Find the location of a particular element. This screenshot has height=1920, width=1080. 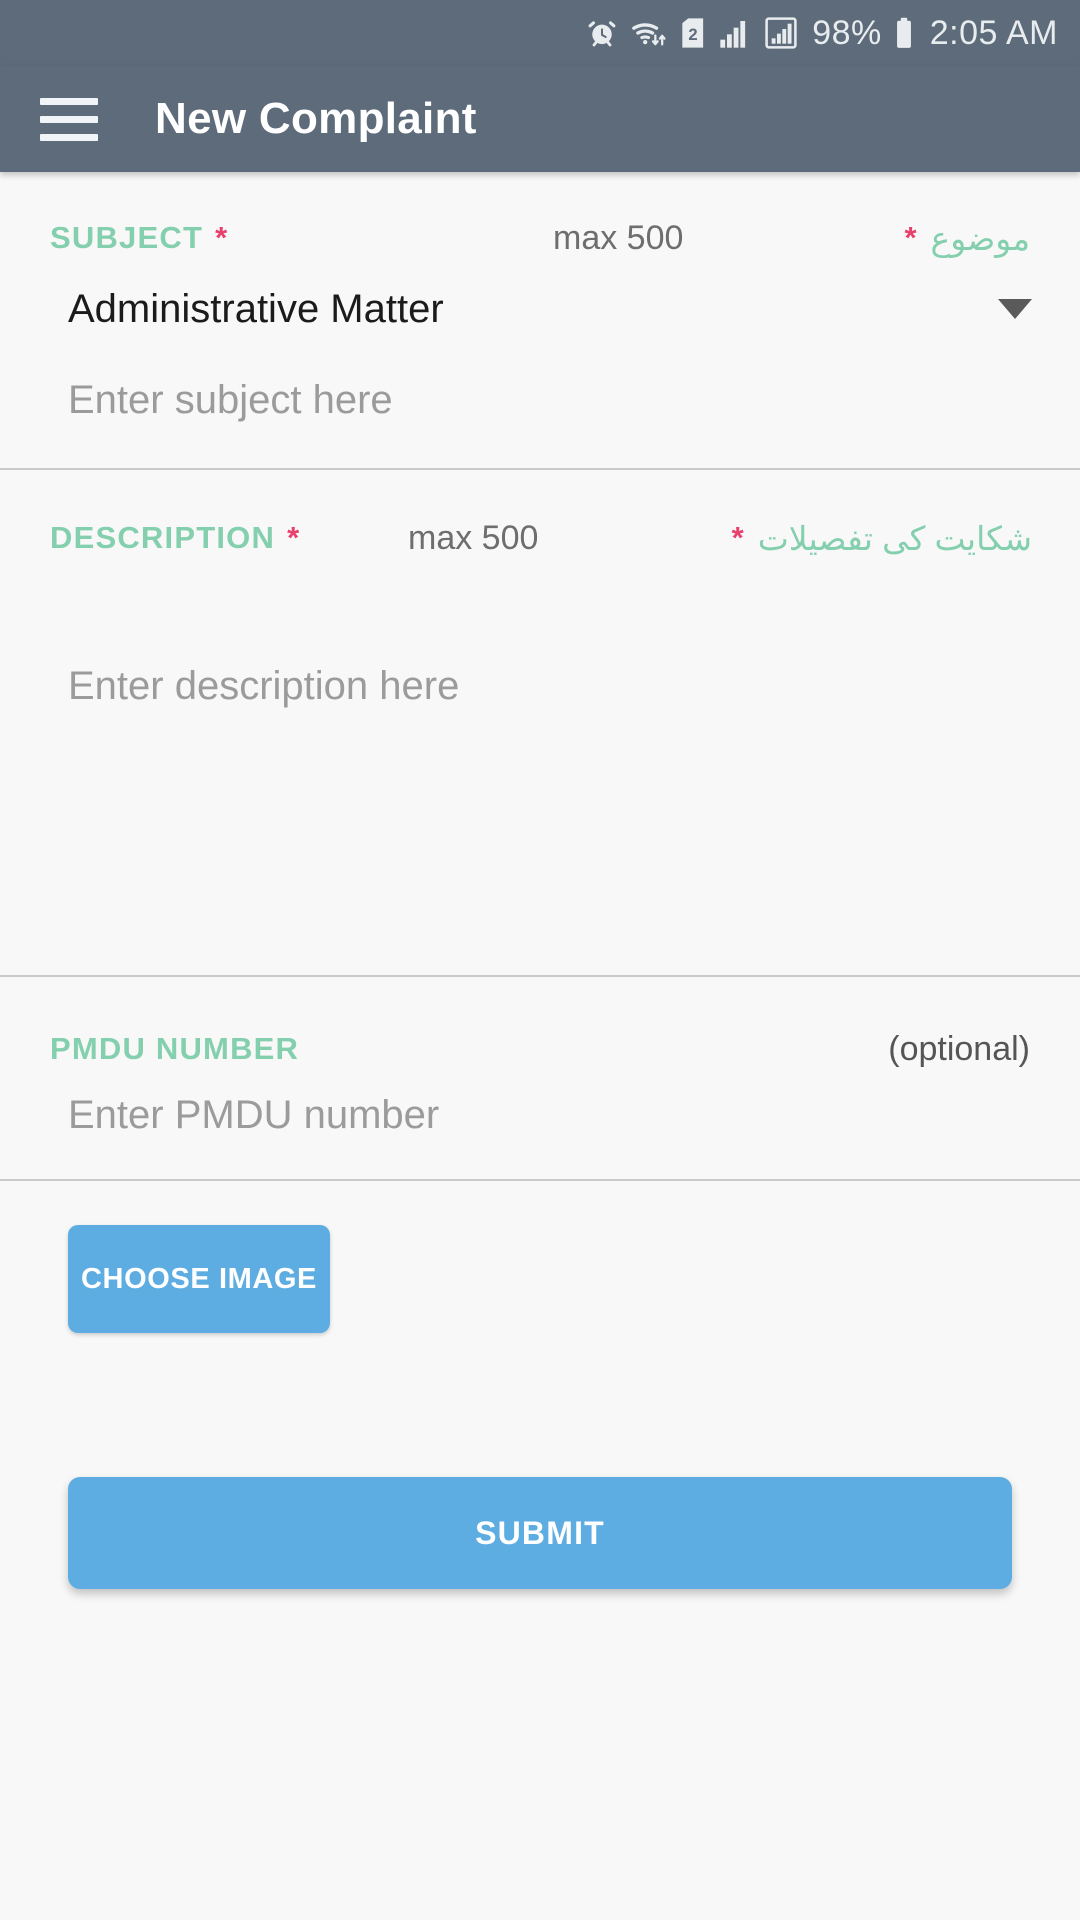

alarm-icon is located at coordinates (602, 33).